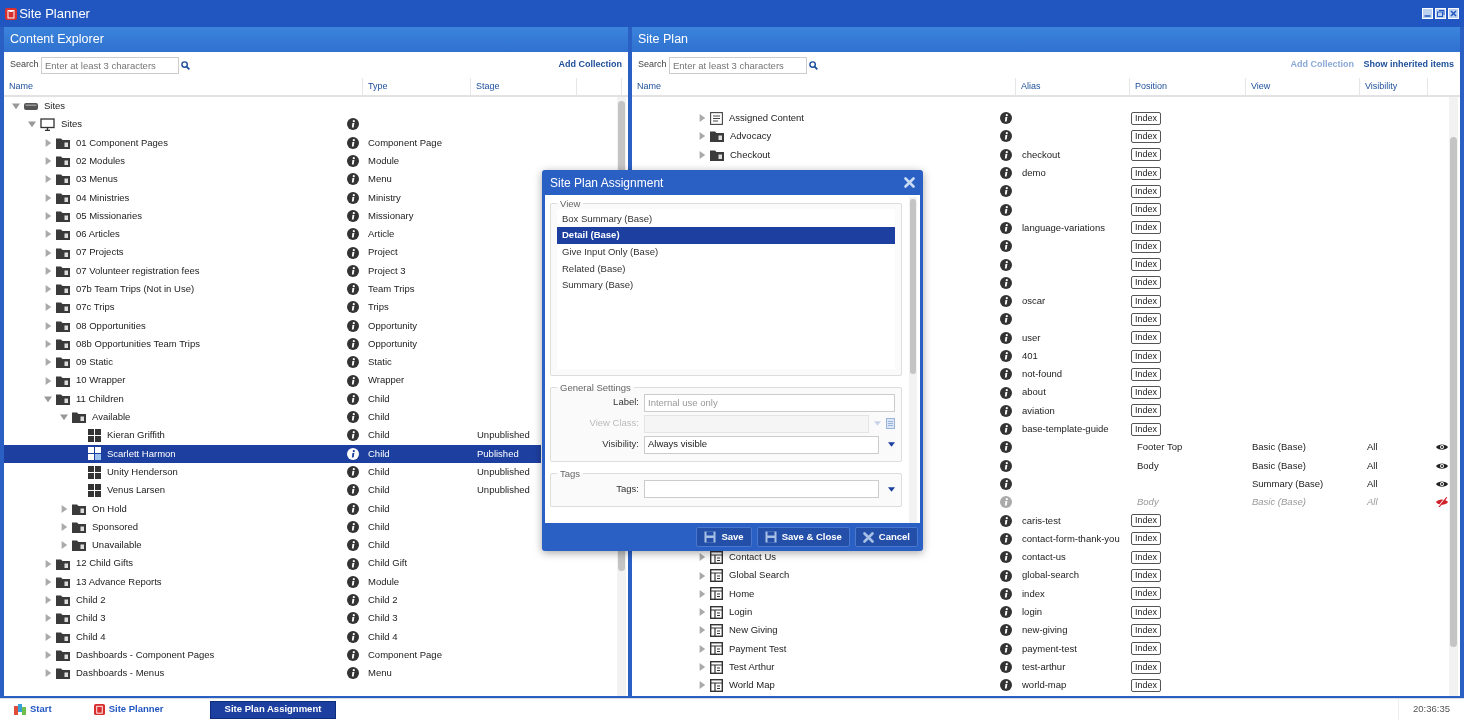 Image resolution: width=1464 pixels, height=720 pixels. Describe the element at coordinates (272, 417) in the screenshot. I see `tree-row: Available Child` at that location.